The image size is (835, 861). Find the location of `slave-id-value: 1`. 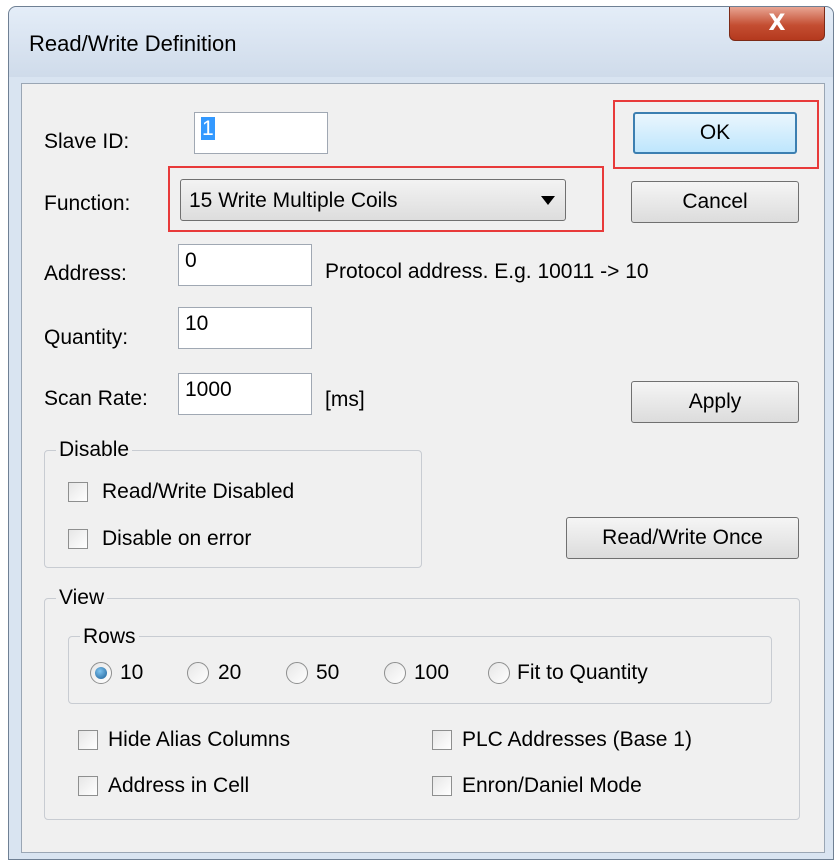

slave-id-value: 1 is located at coordinates (208, 128).